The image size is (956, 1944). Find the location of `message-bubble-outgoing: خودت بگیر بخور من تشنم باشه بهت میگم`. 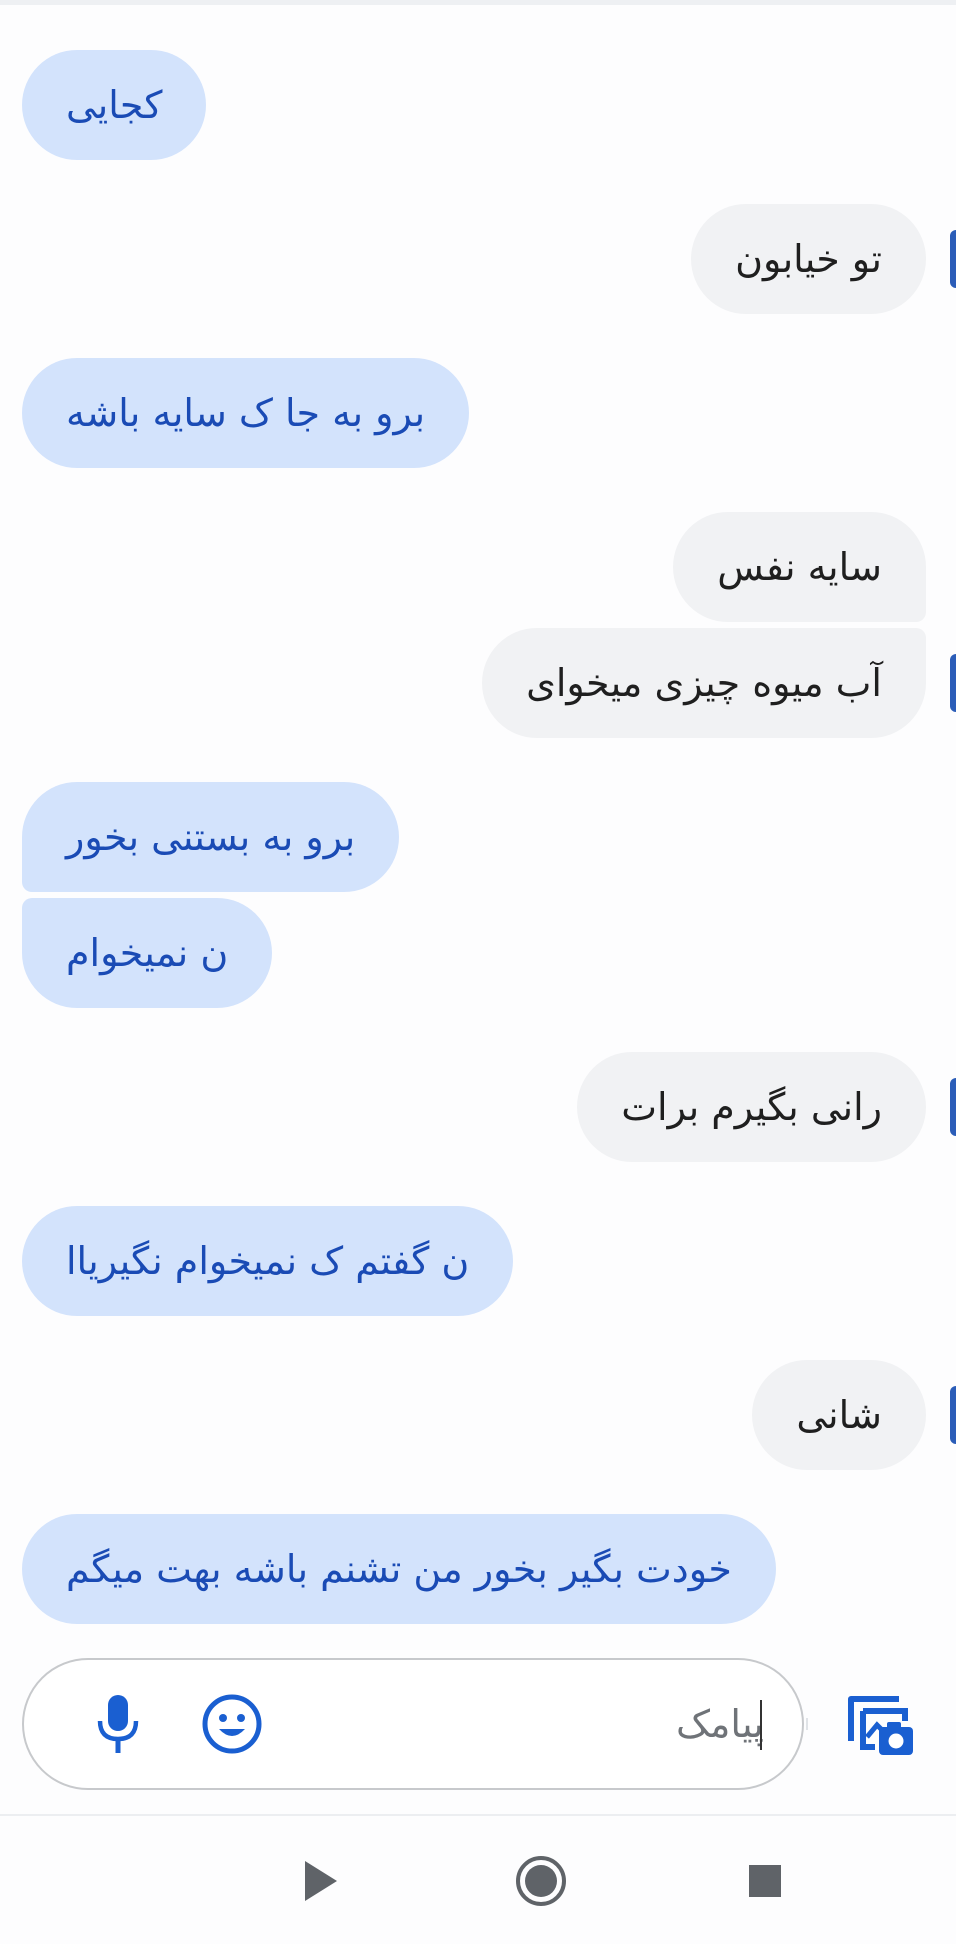

message-bubble-outgoing: خودت بگیر بخور من تشنم باشه بهت میگم is located at coordinates (399, 1569).